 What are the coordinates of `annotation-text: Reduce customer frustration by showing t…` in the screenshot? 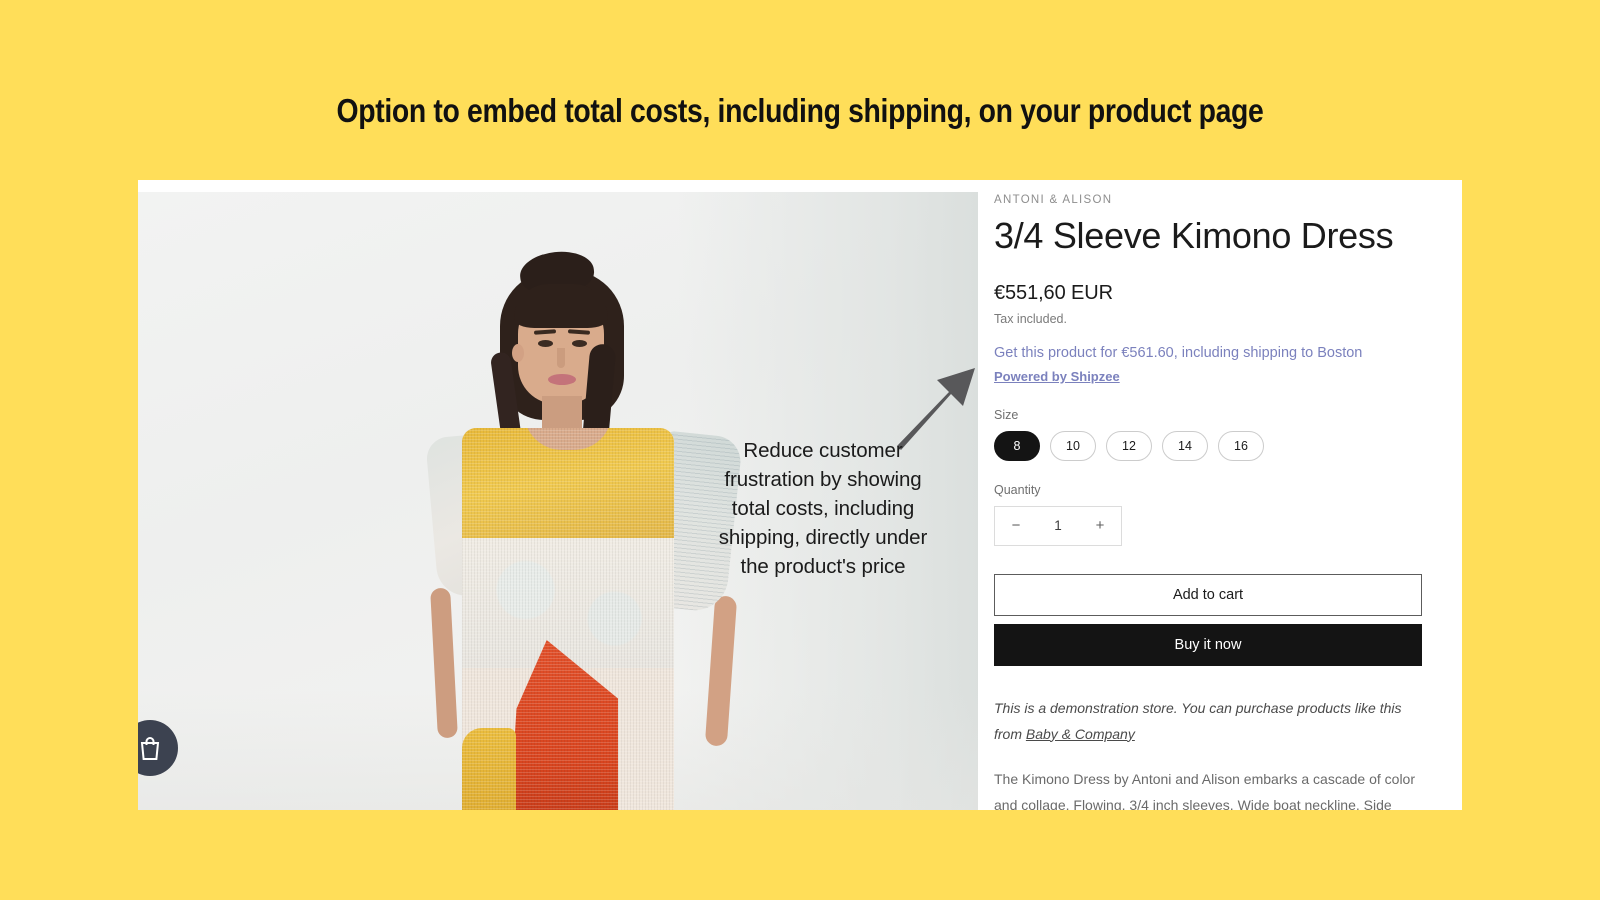 It's located at (823, 508).